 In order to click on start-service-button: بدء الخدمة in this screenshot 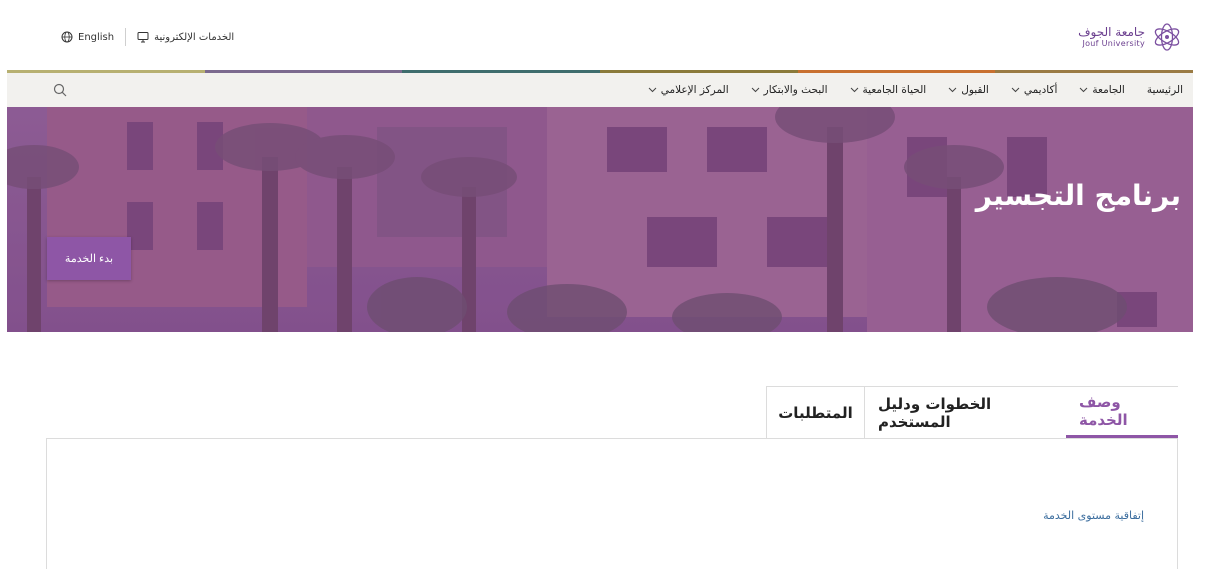, I will do `click(89, 258)`.